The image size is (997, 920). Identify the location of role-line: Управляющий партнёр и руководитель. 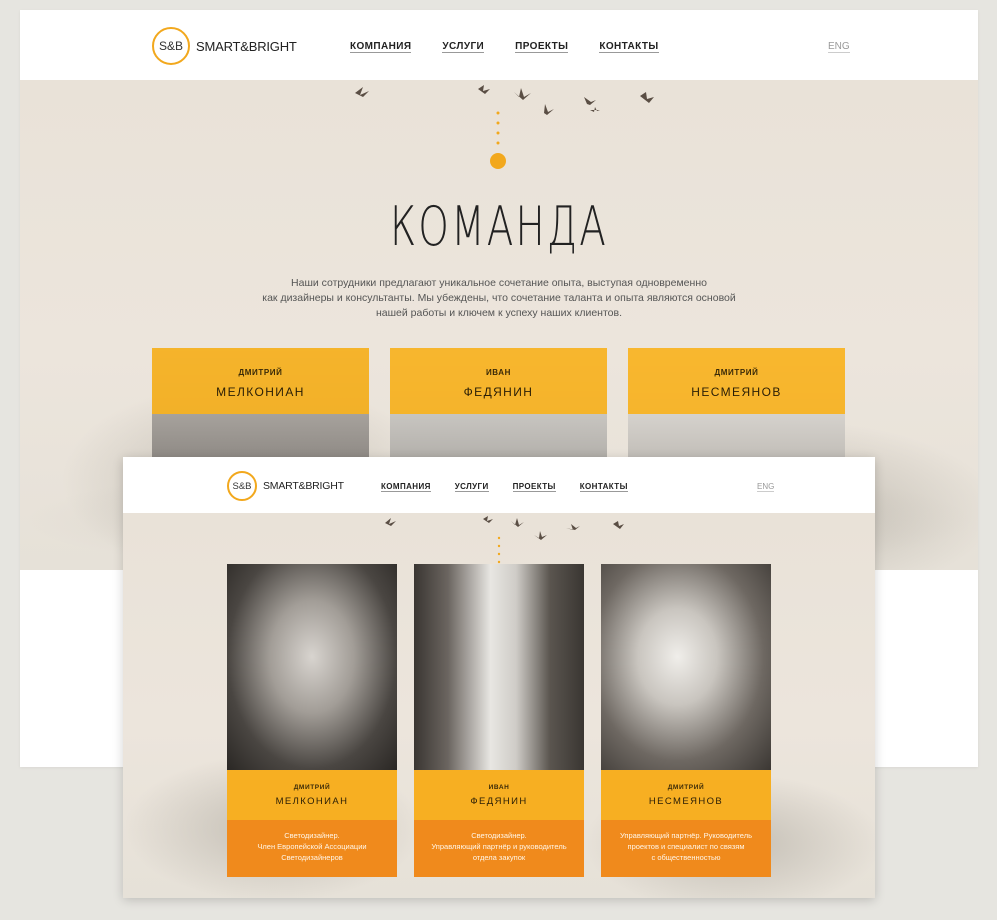
(499, 846).